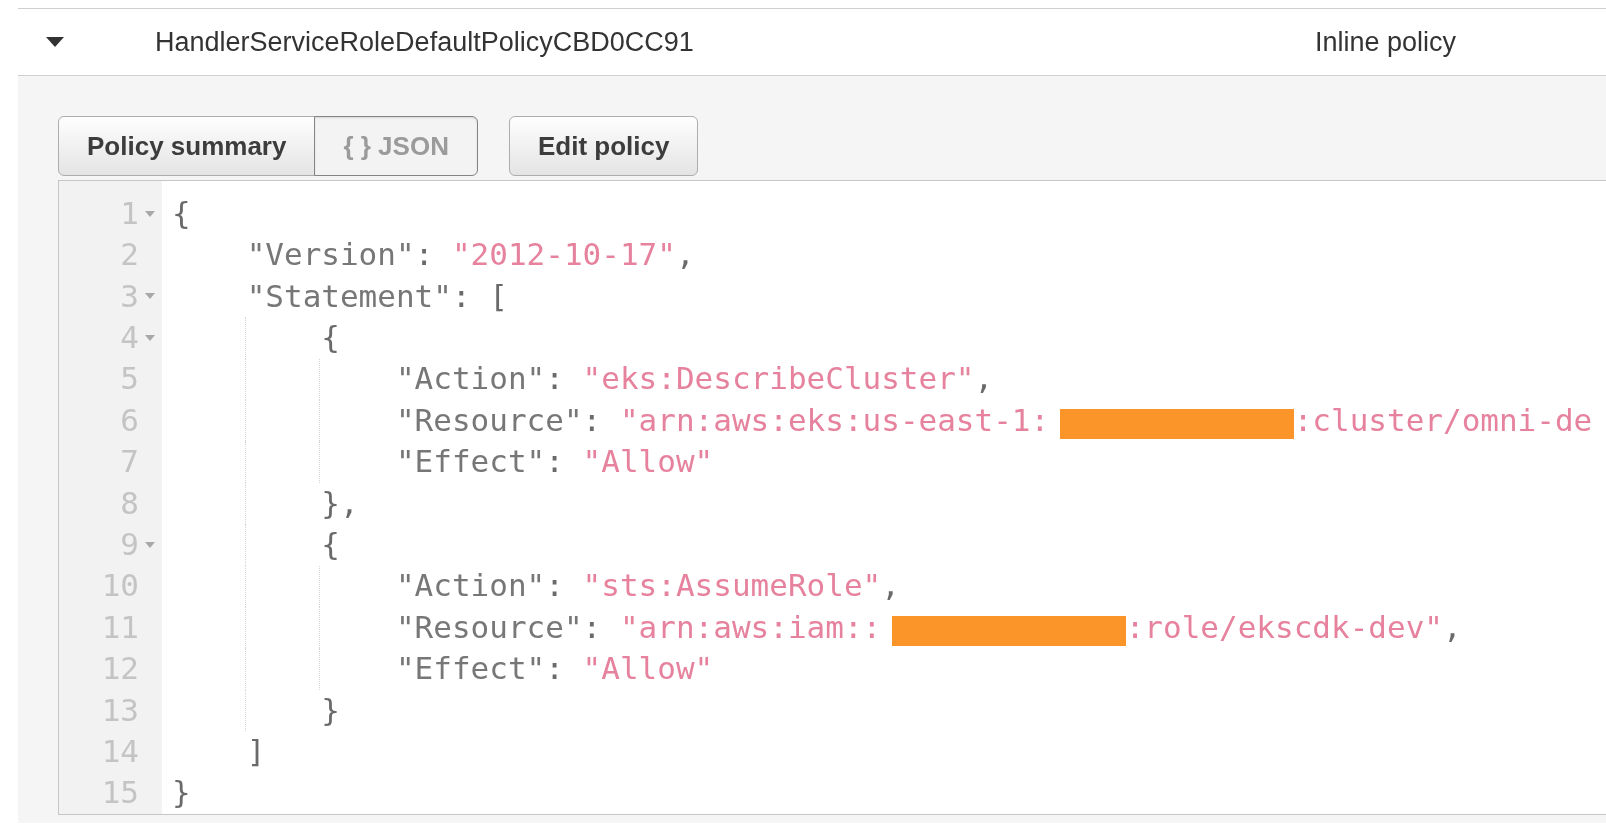 Image resolution: width=1606 pixels, height=828 pixels. I want to click on code-text: :cluster/omni-de, so click(1443, 420).